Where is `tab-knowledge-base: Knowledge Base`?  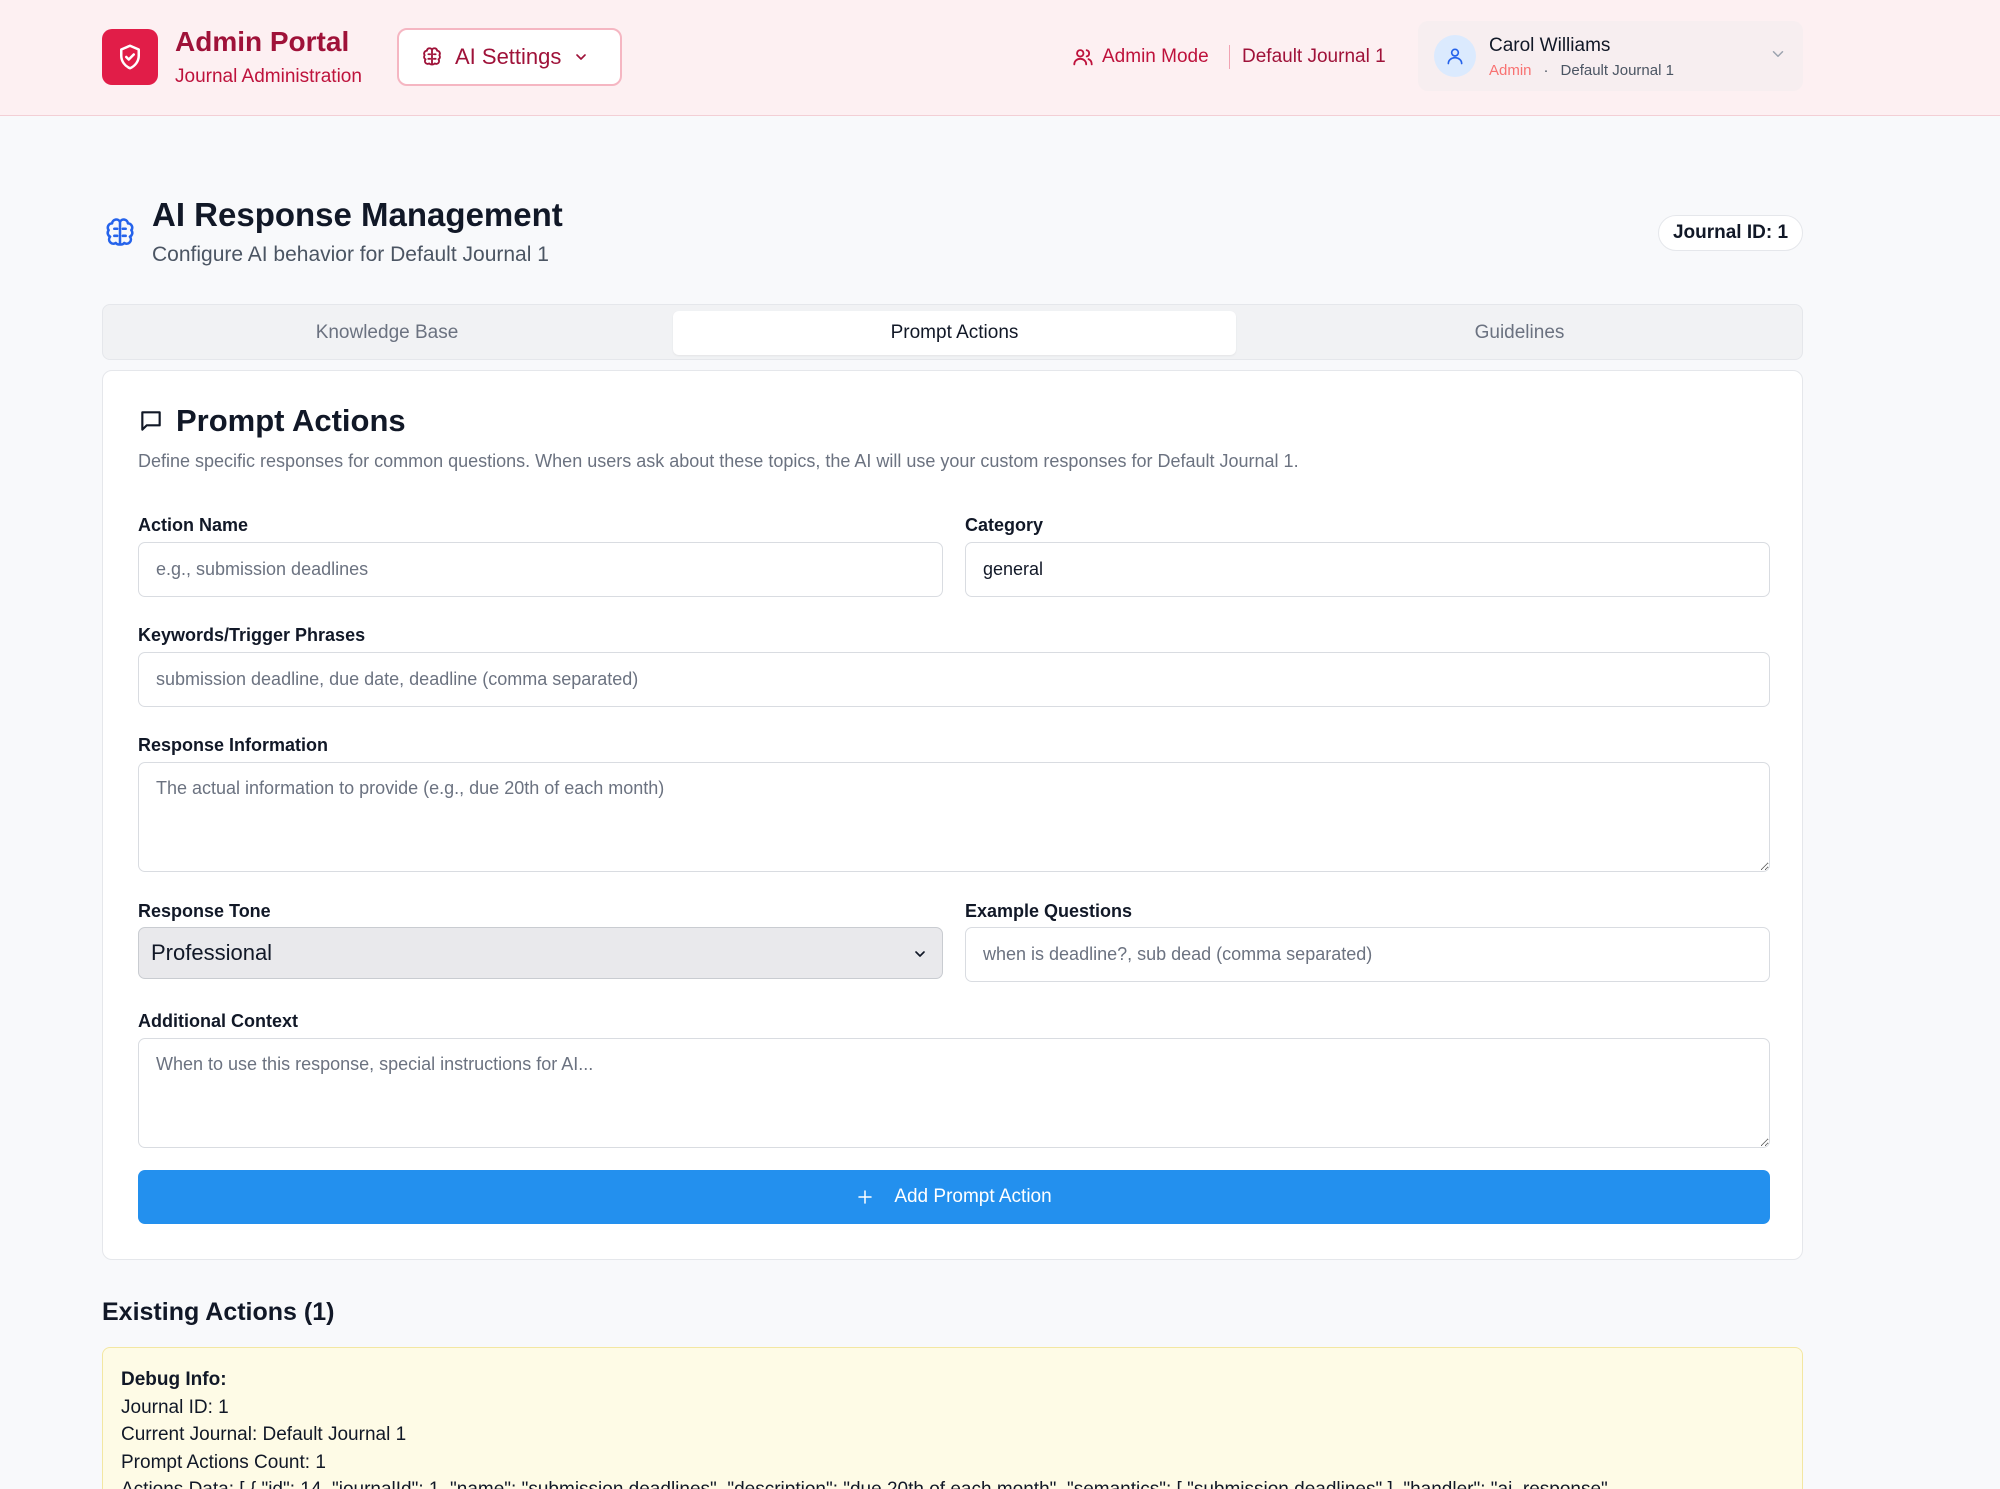 tab-knowledge-base: Knowledge Base is located at coordinates (387, 333).